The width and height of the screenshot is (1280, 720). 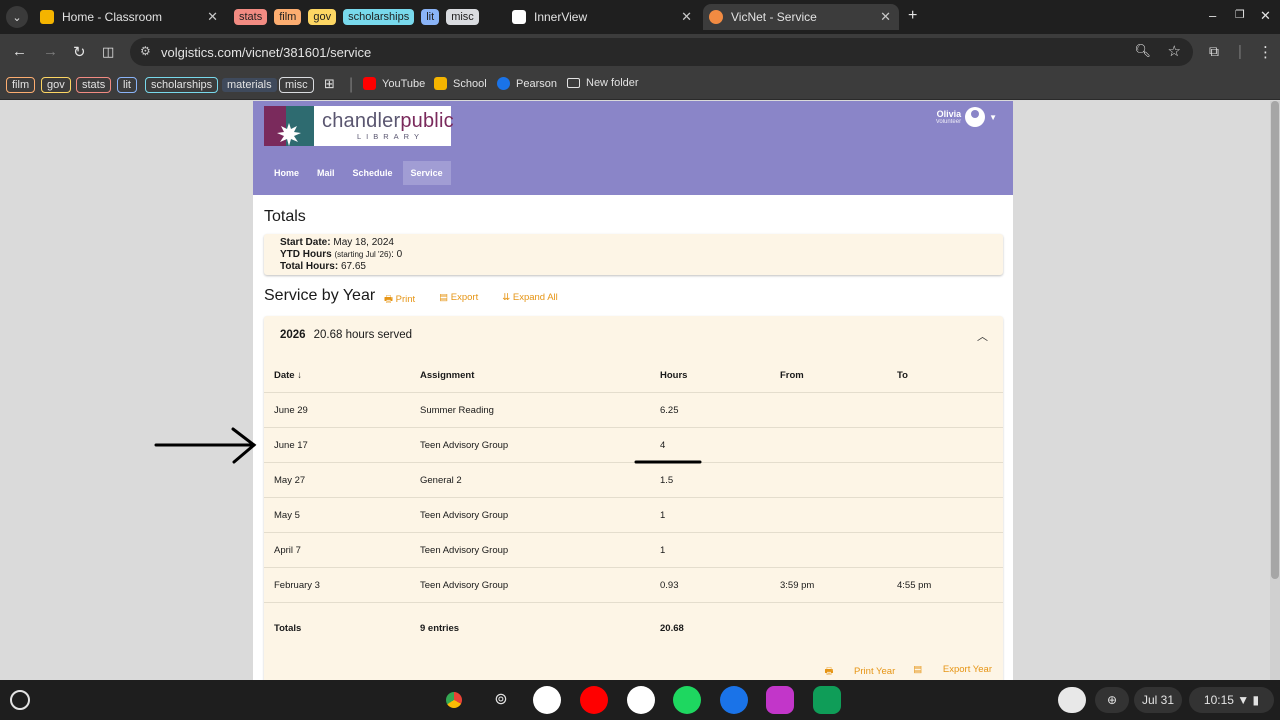 What do you see at coordinates (322, 17) in the screenshot?
I see `tab-group-gov: gov` at bounding box center [322, 17].